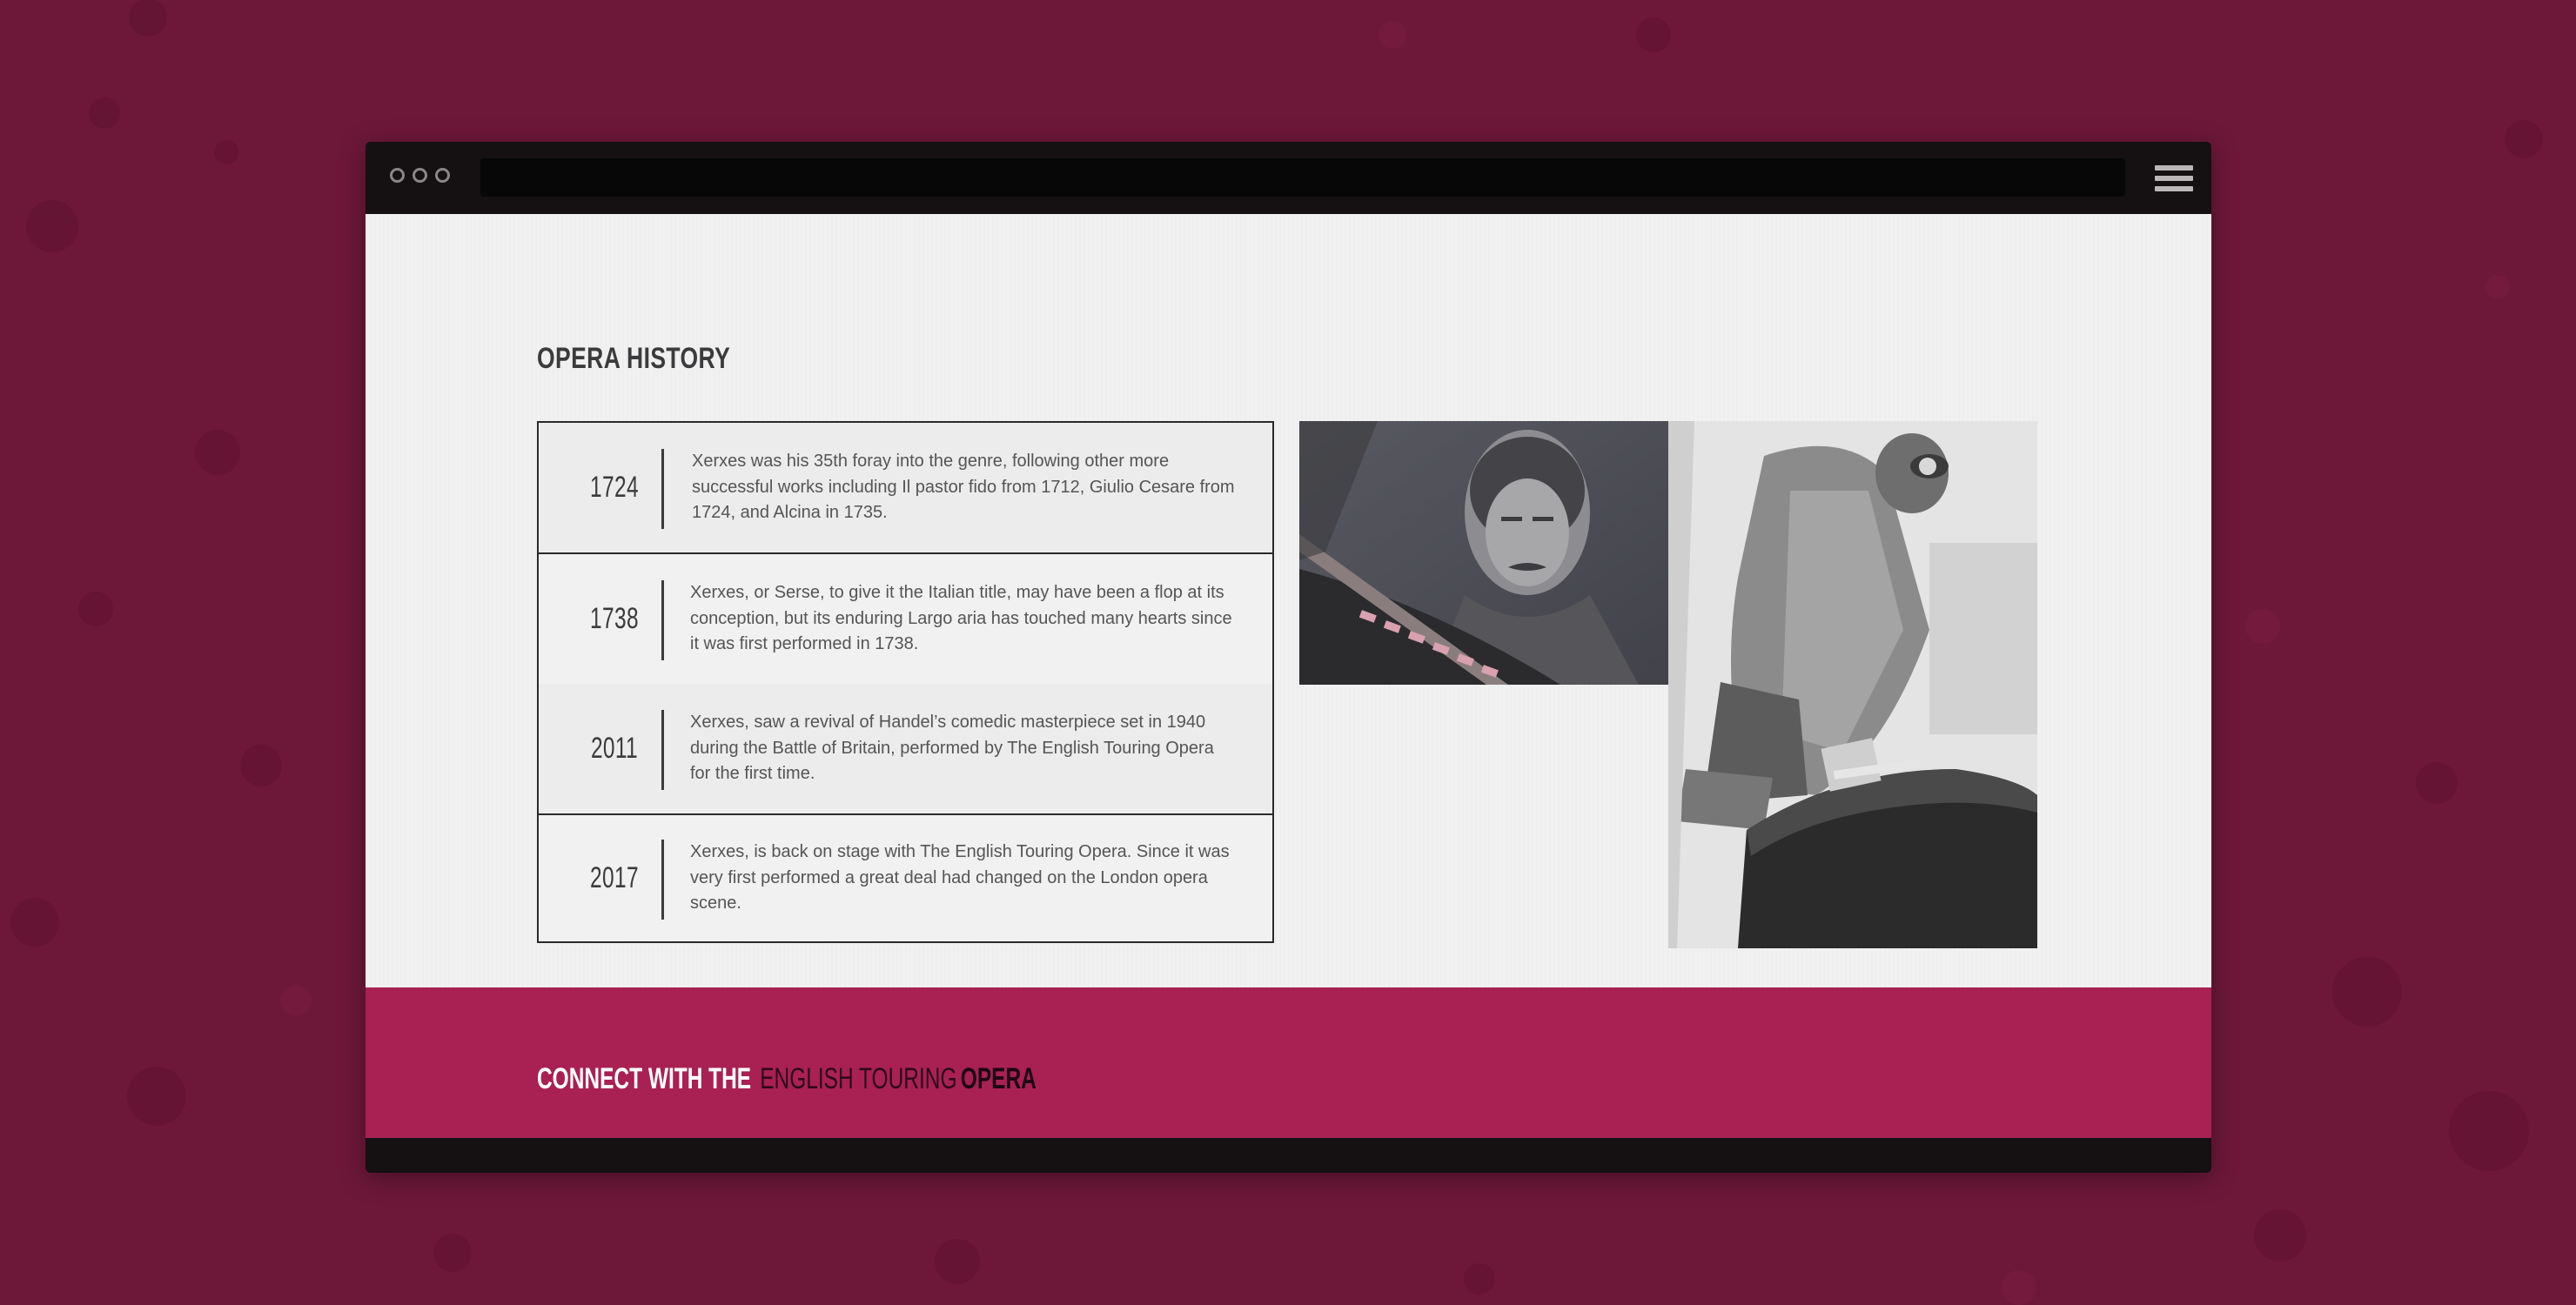 This screenshot has width=2576, height=1305. What do you see at coordinates (1302, 177) in the screenshot?
I see `address-bar` at bounding box center [1302, 177].